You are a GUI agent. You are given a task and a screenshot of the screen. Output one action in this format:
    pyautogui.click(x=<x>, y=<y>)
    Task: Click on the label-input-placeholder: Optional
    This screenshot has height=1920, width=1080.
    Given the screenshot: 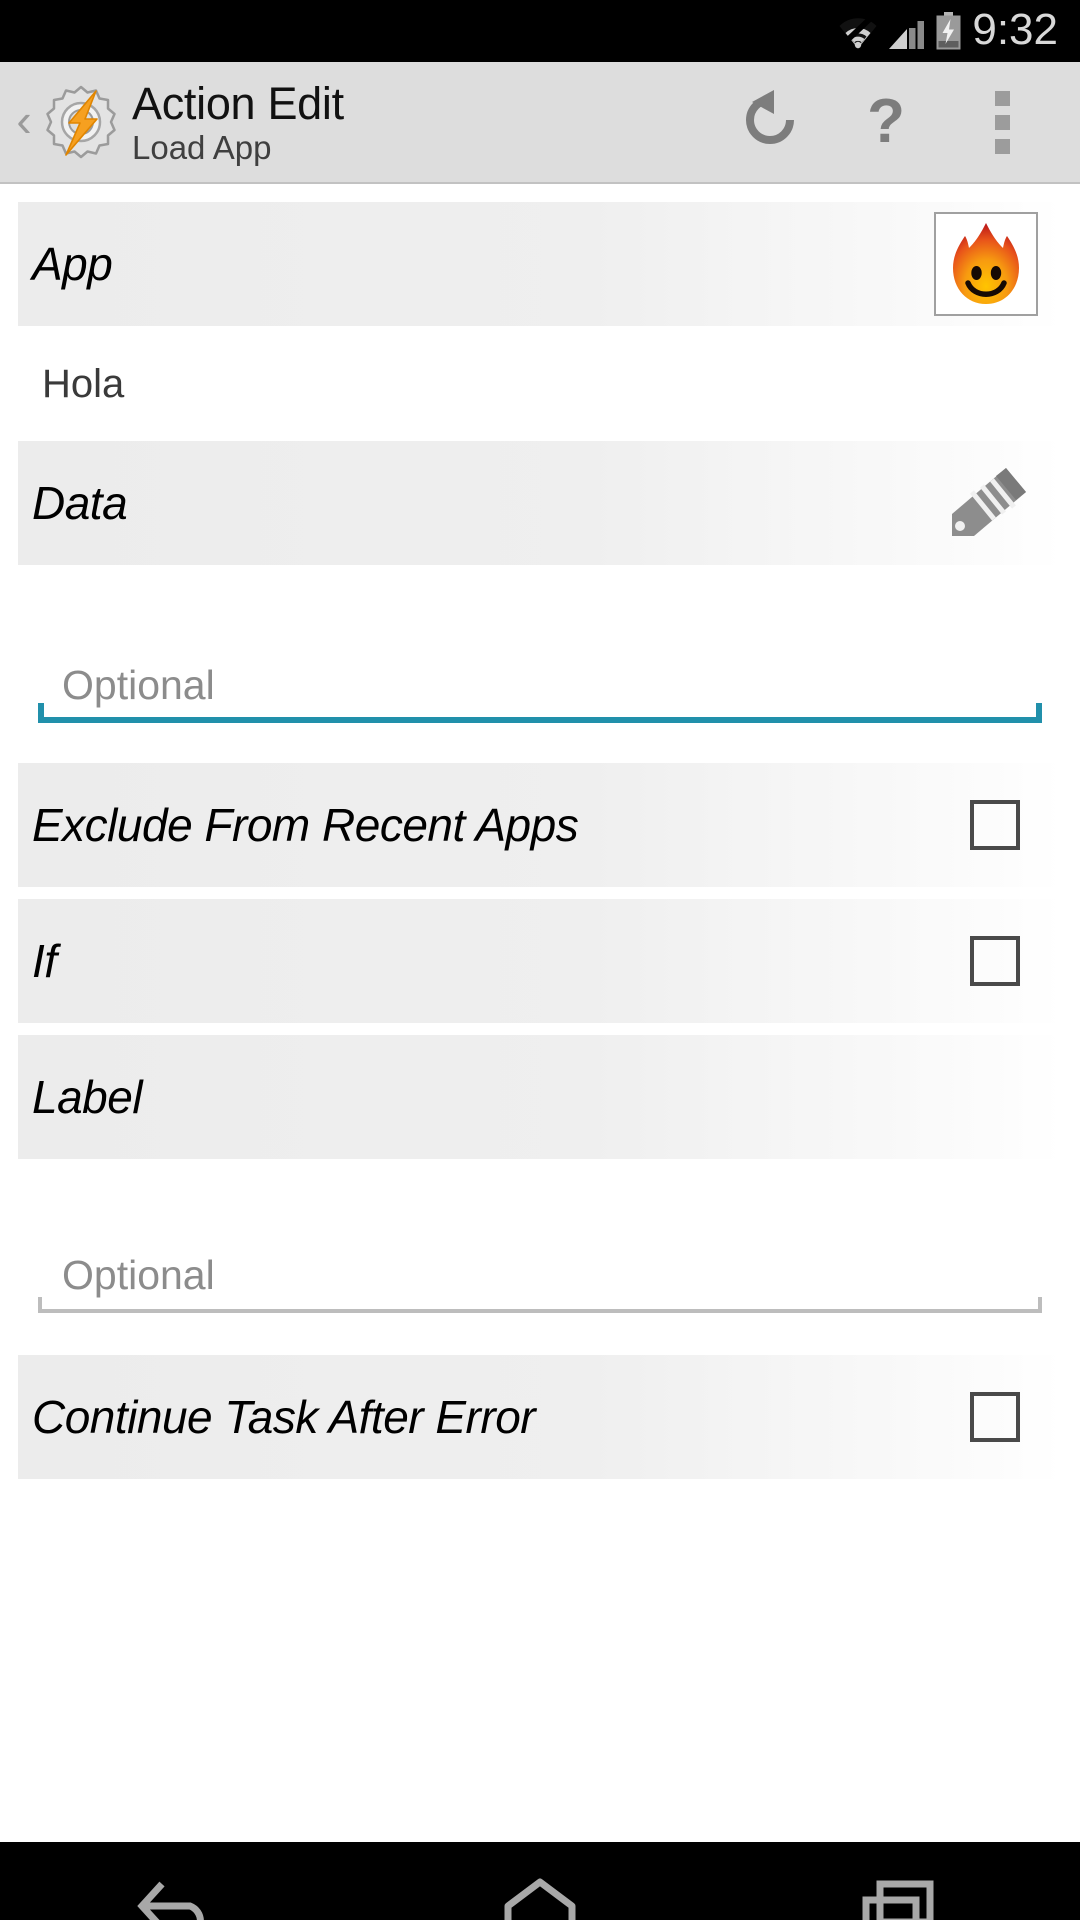 What is the action you would take?
    pyautogui.click(x=138, y=1275)
    